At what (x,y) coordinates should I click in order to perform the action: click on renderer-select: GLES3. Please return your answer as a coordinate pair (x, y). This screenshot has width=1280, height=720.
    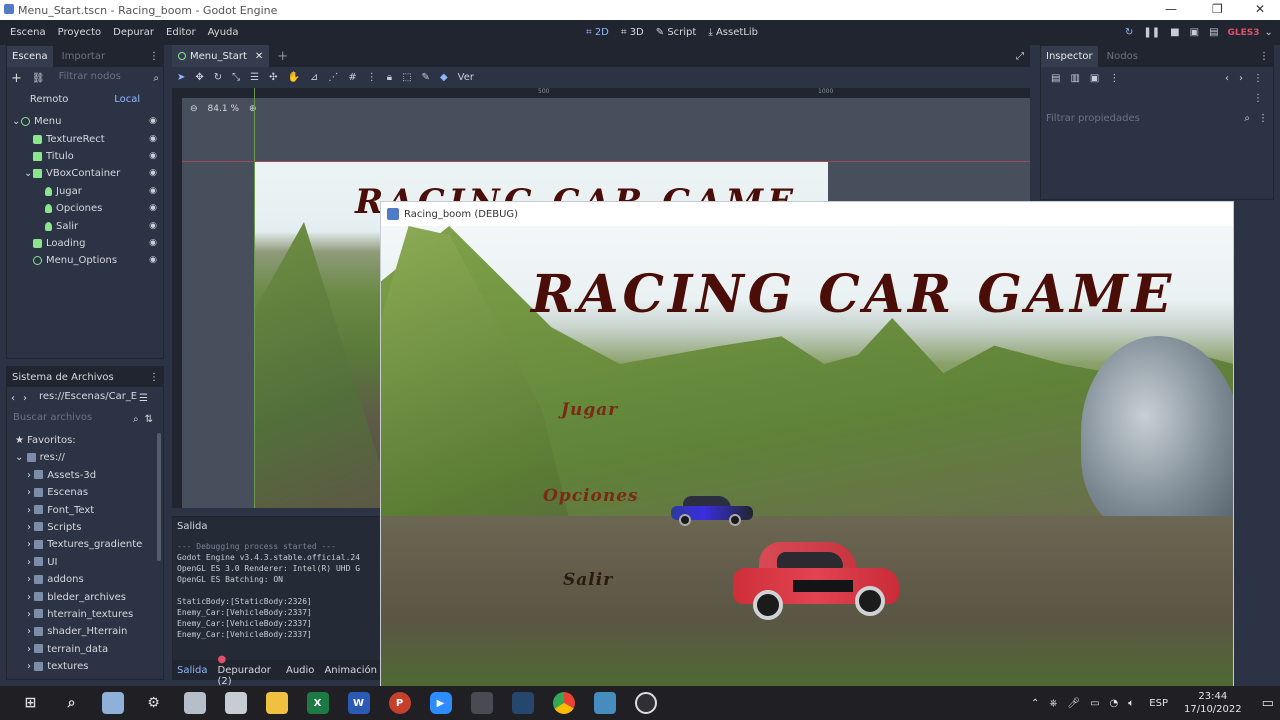
    Looking at the image, I should click on (1244, 33).